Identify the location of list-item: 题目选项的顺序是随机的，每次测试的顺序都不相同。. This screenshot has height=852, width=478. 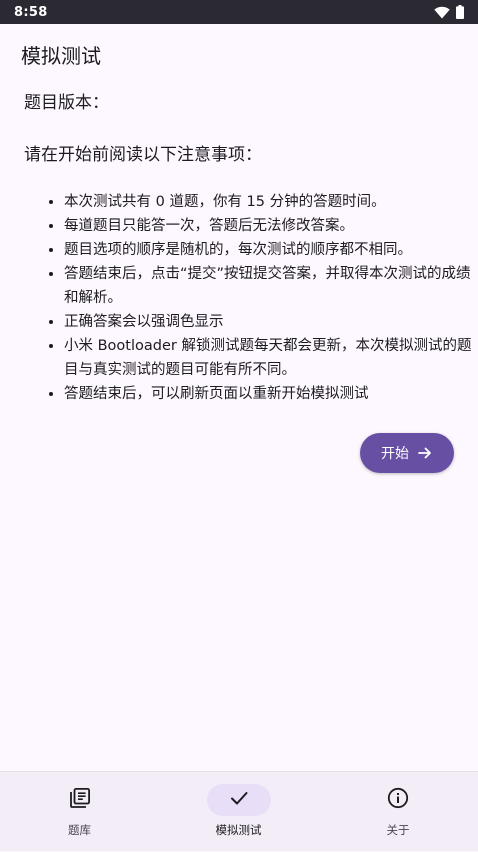
(269, 250).